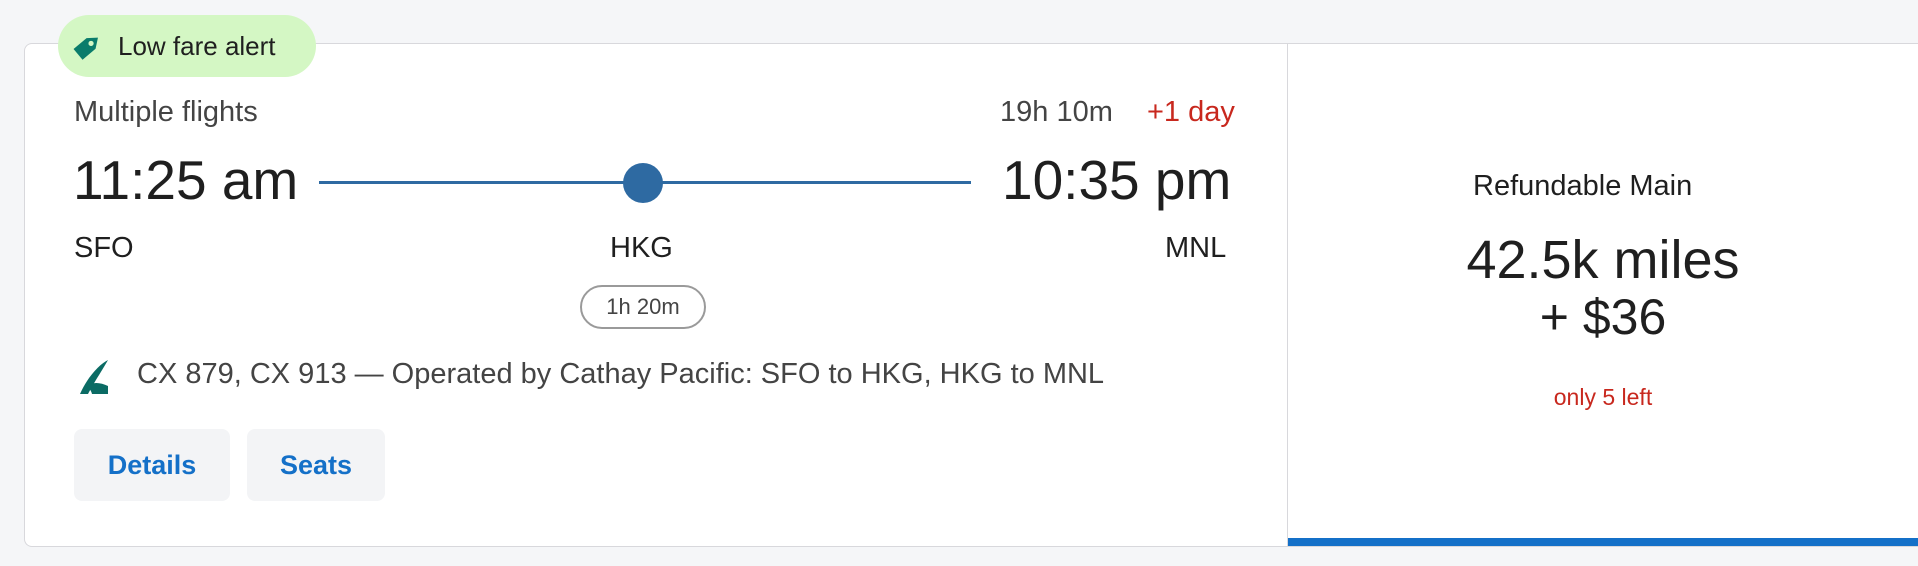  I want to click on origin-airport-code: SFO, so click(104, 248).